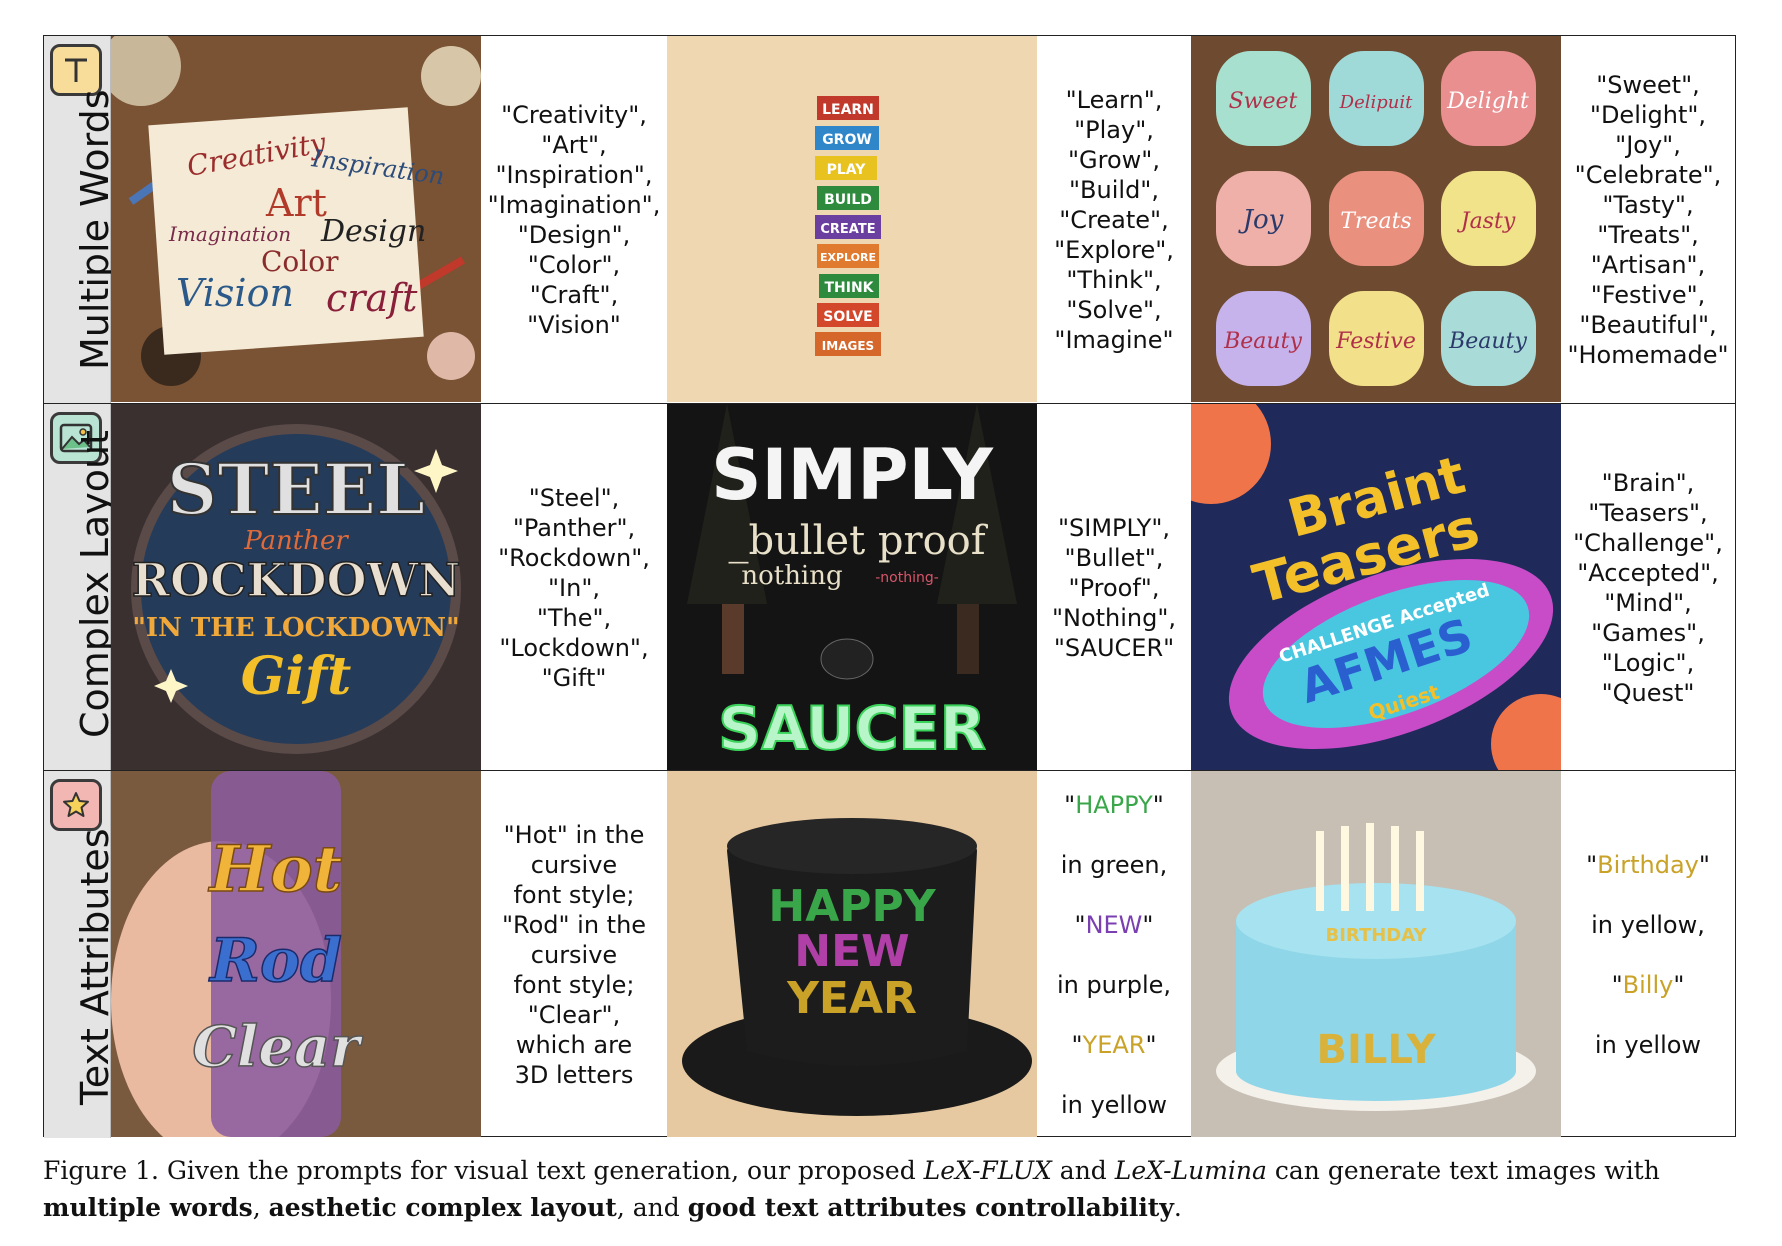 The image size is (1782, 1246). What do you see at coordinates (296, 489) in the screenshot?
I see `svg-text: STEEL` at bounding box center [296, 489].